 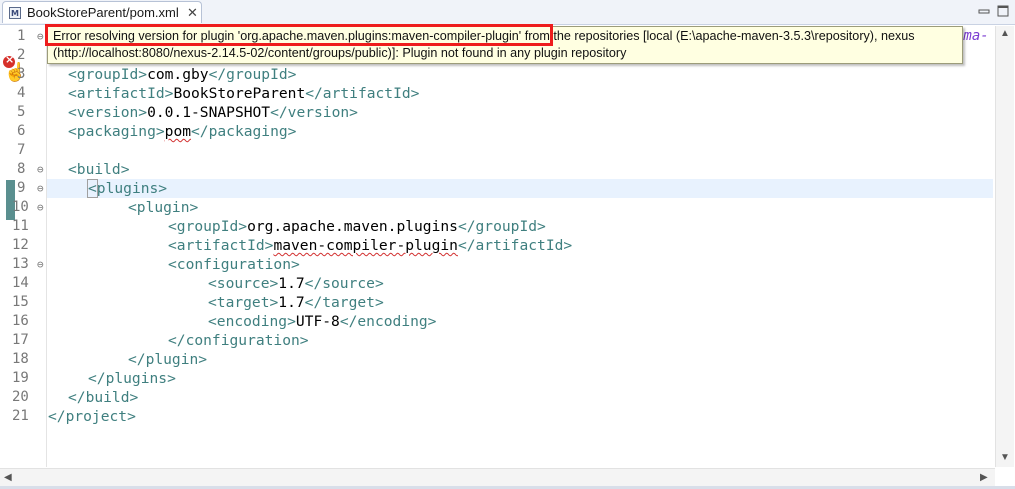 What do you see at coordinates (20, 245) in the screenshot?
I see `line-number: 12` at bounding box center [20, 245].